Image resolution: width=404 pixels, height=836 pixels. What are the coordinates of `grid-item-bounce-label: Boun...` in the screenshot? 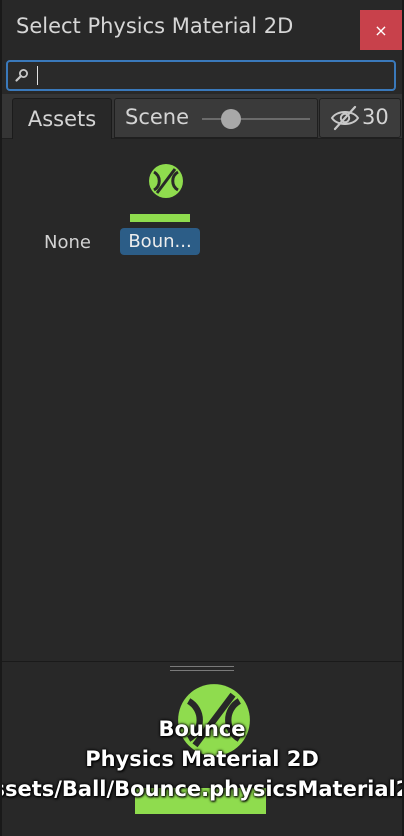 It's located at (160, 241).